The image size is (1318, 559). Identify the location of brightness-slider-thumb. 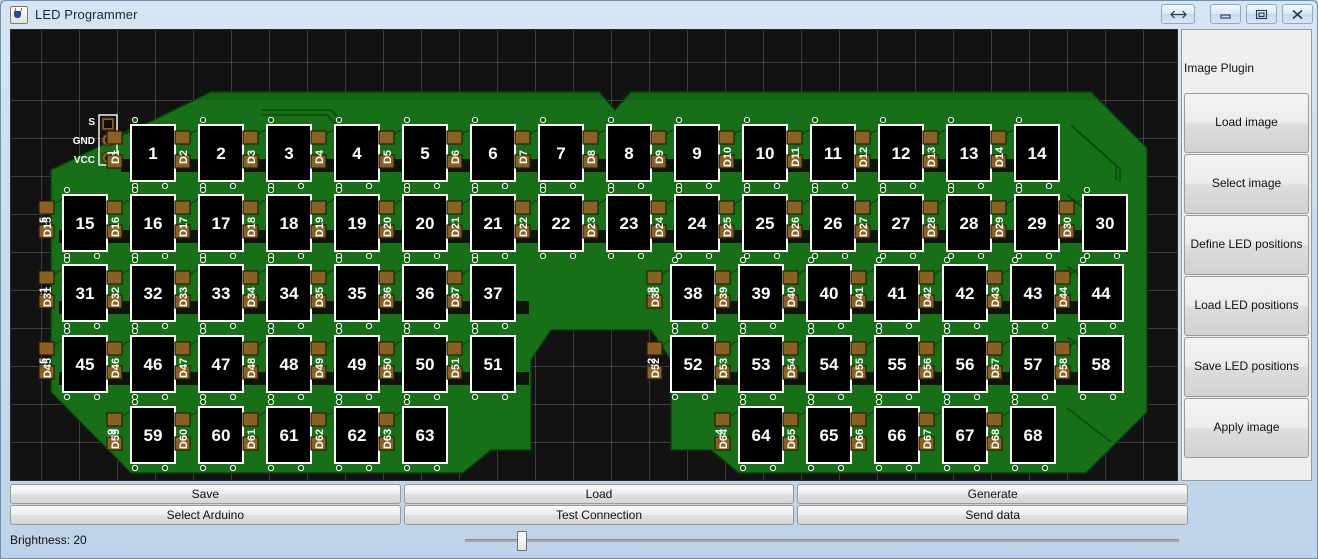
(522, 541).